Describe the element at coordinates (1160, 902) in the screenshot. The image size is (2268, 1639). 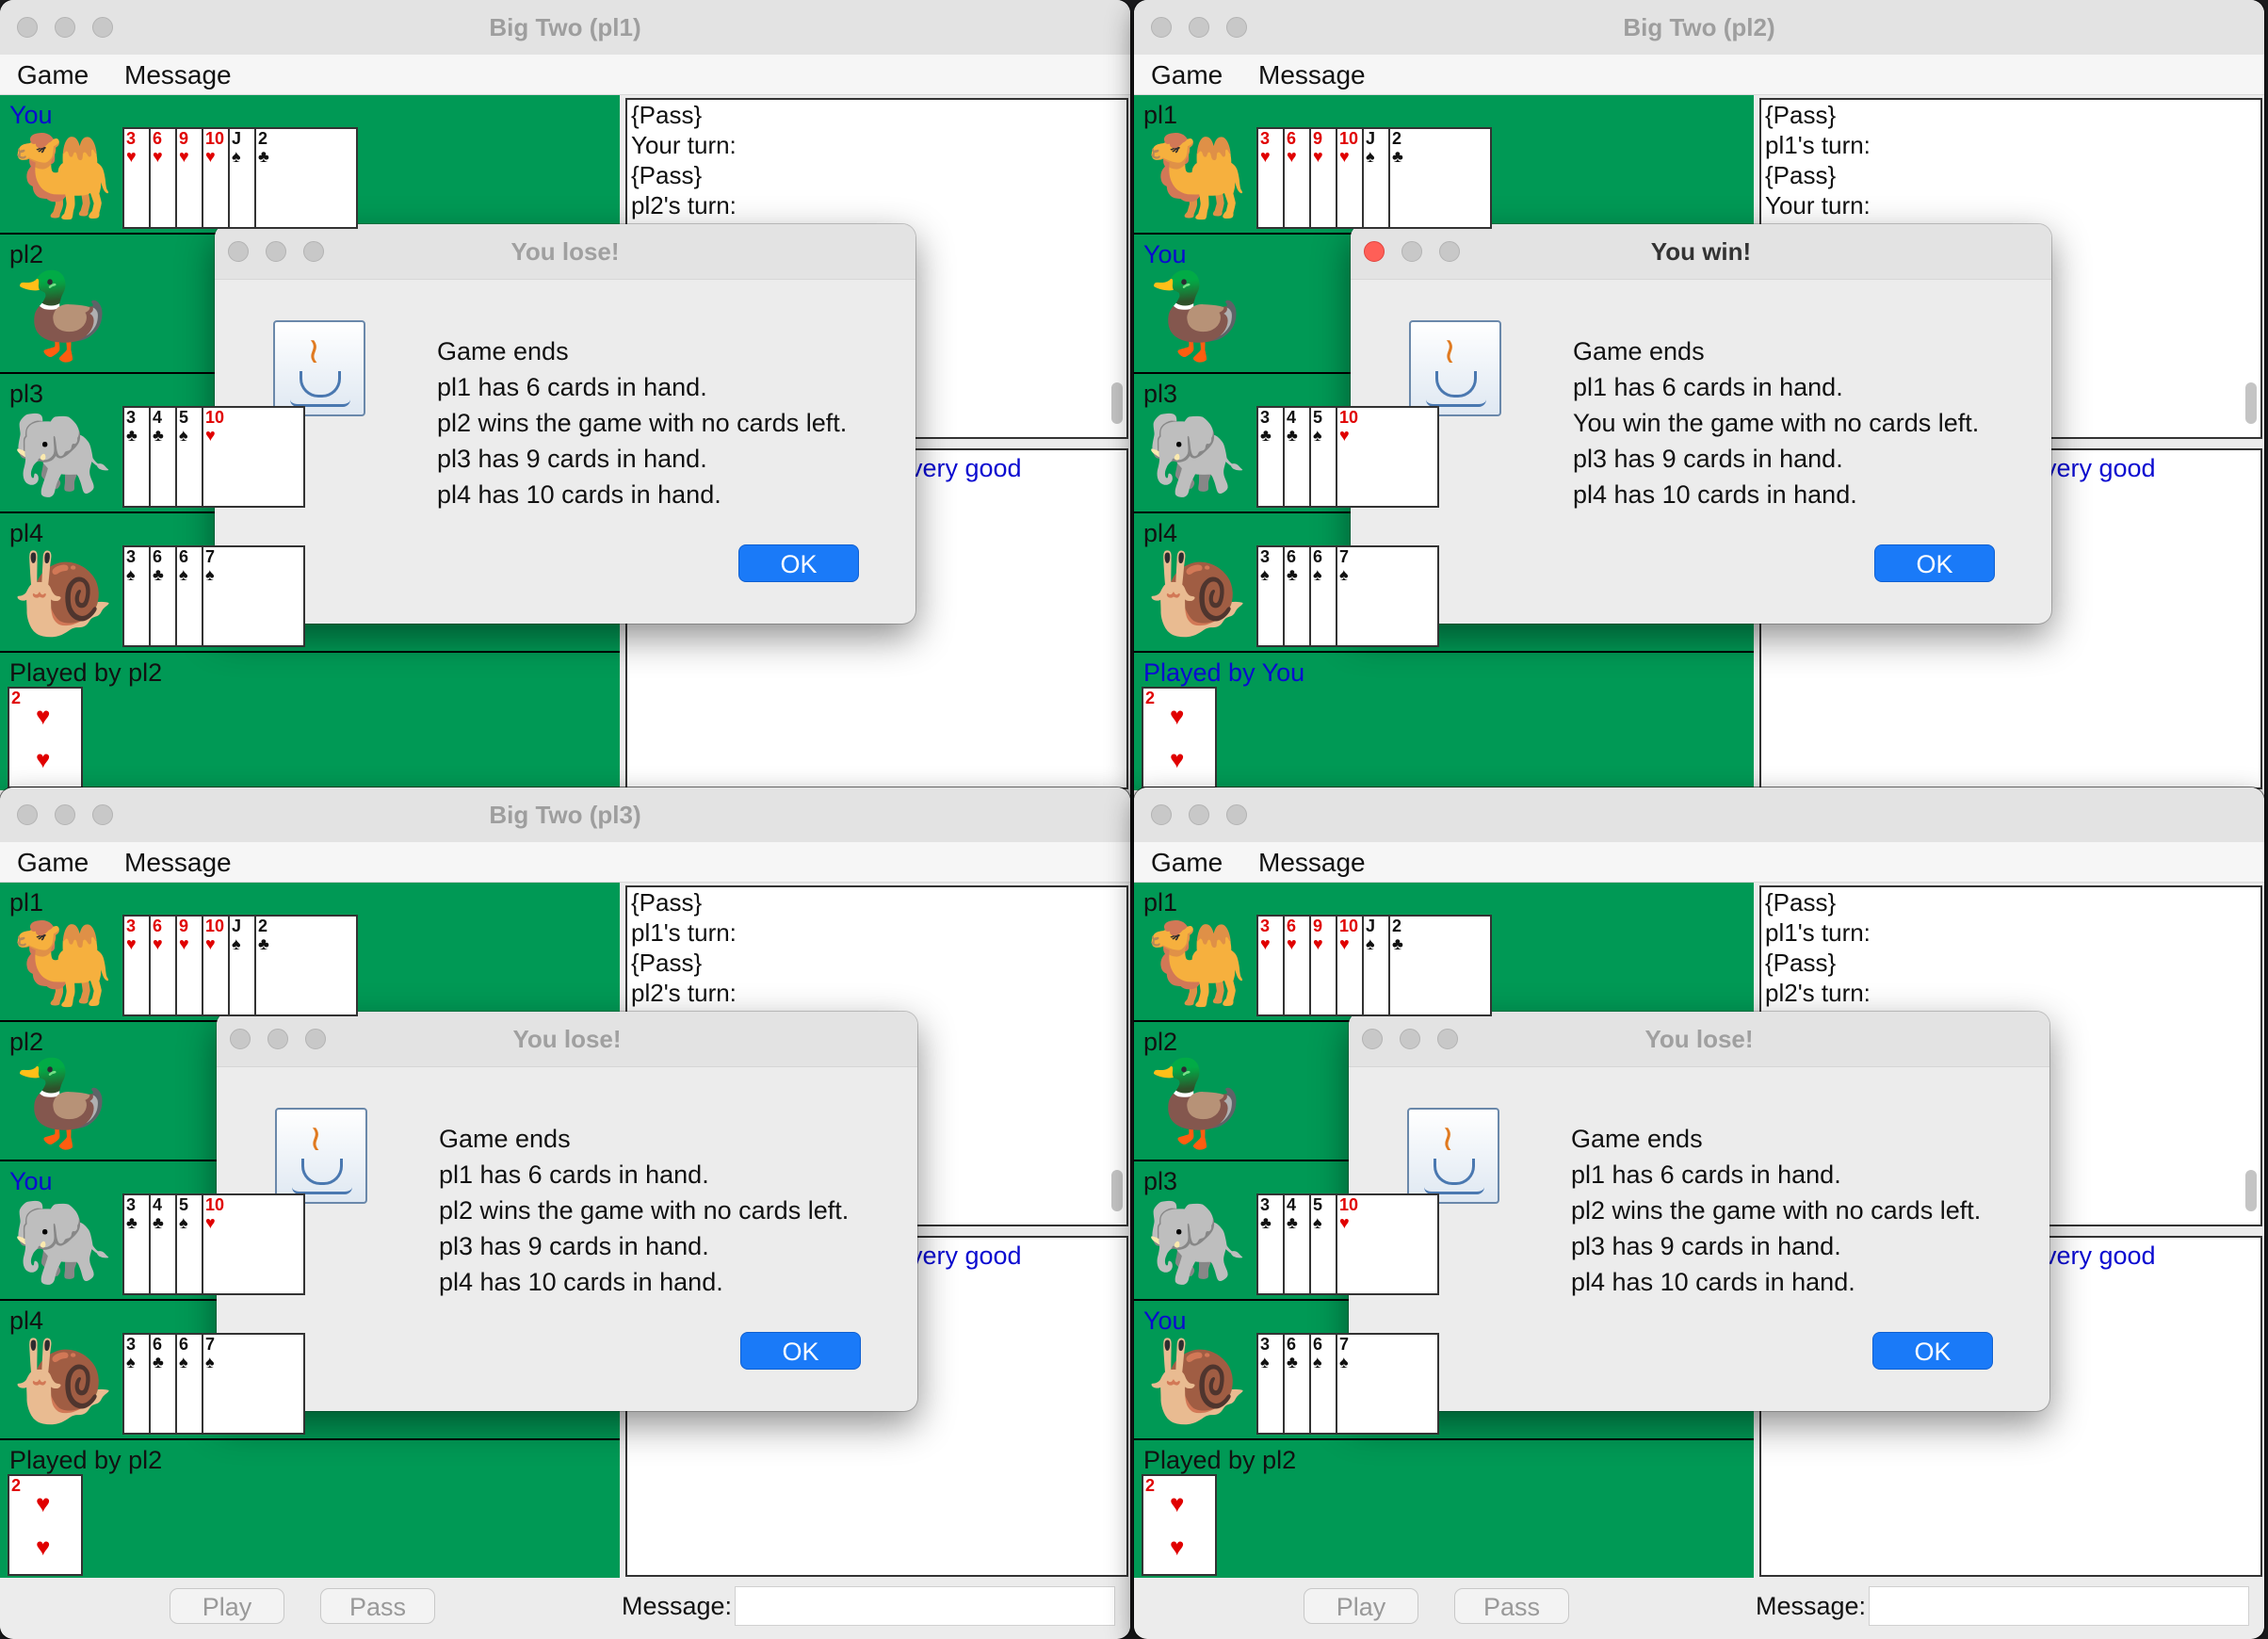
I see `player-name: pl1` at that location.